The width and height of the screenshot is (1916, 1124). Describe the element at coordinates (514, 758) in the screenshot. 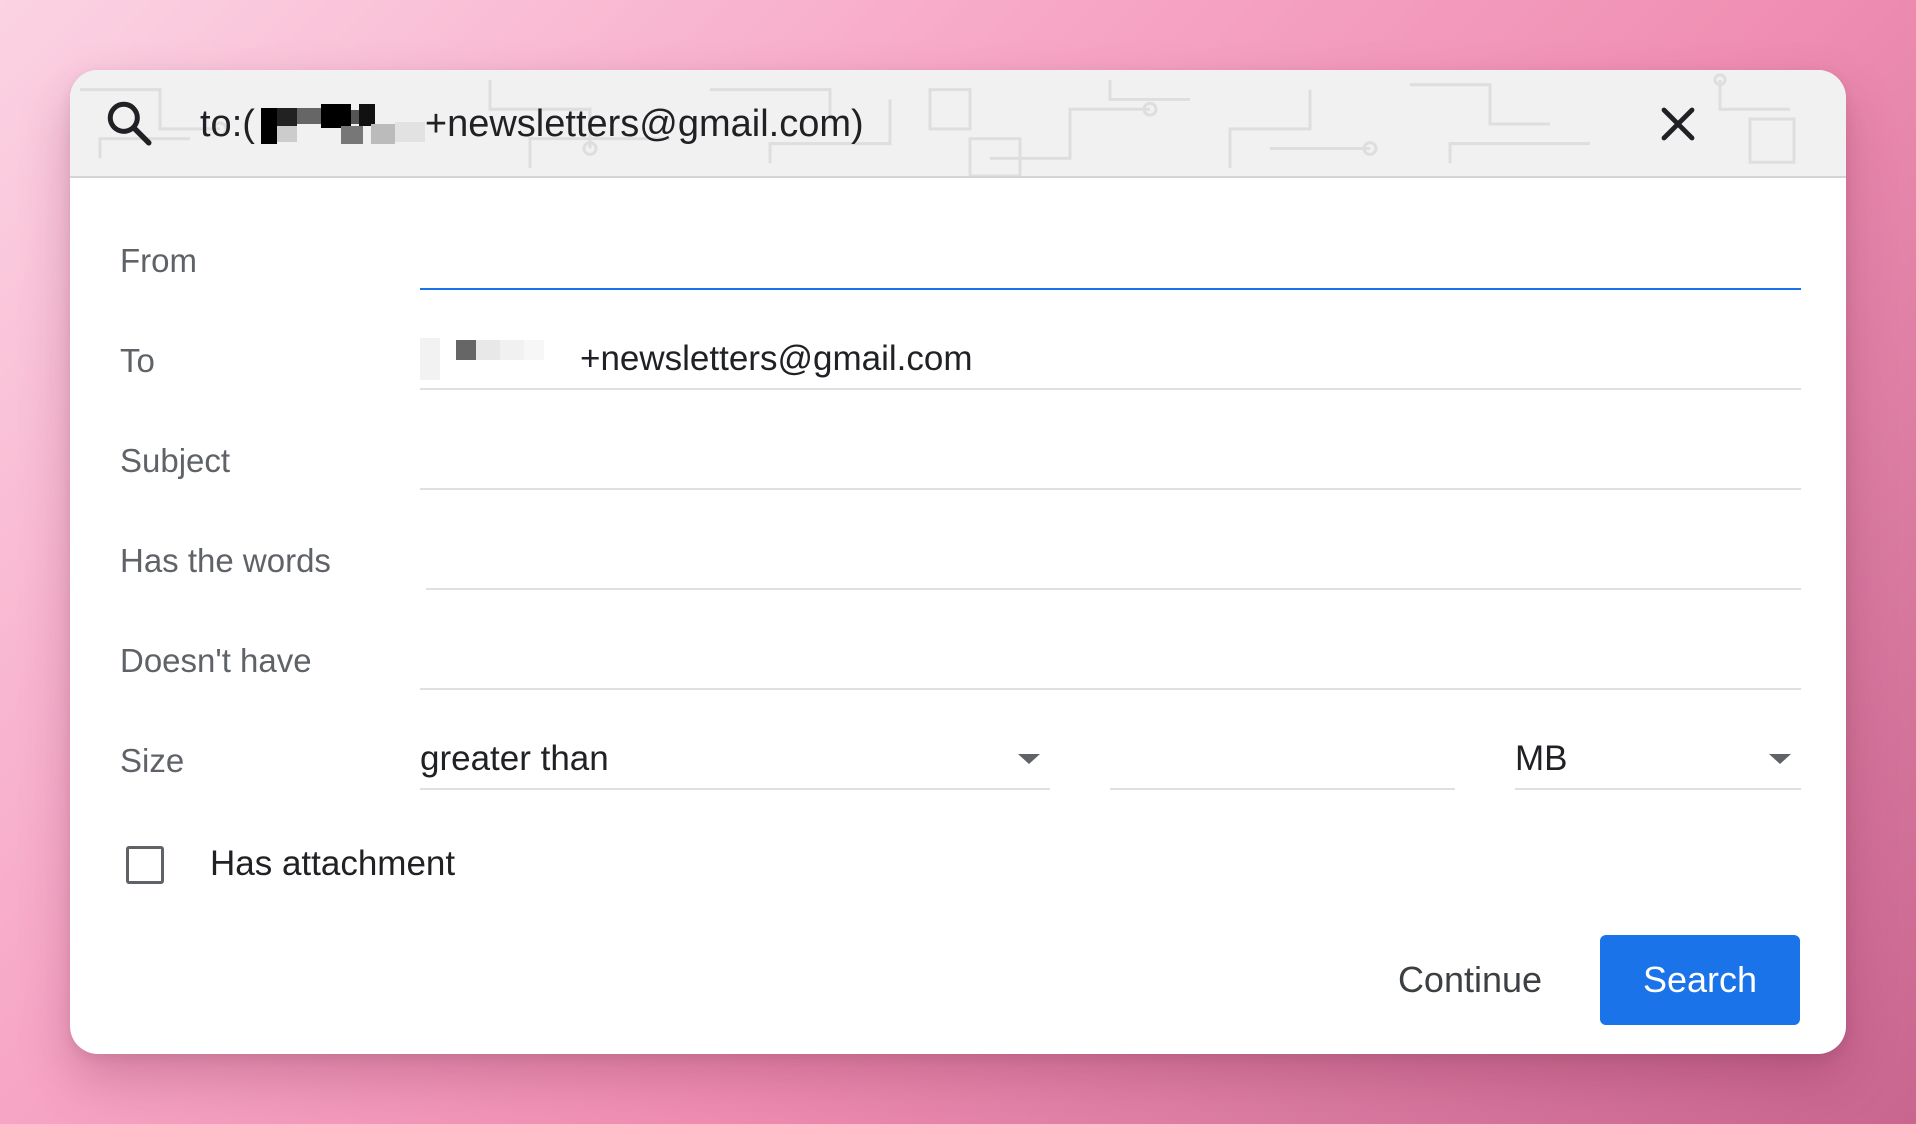

I see `size-comparator-value: greater than` at that location.